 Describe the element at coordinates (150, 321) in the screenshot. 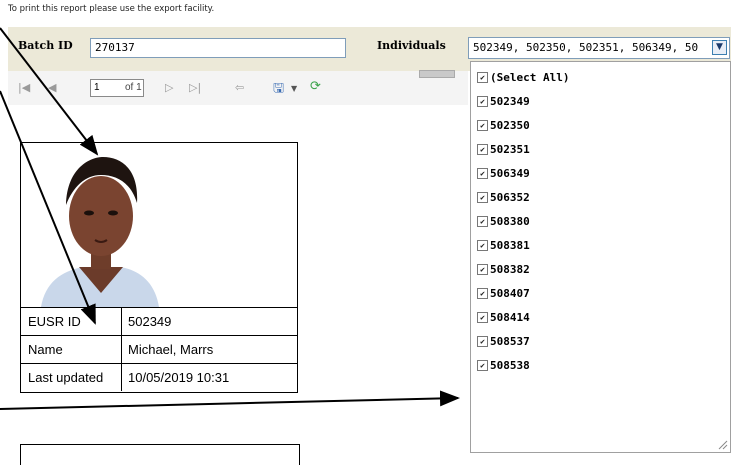

I see `eusr-id-value: 502349` at that location.